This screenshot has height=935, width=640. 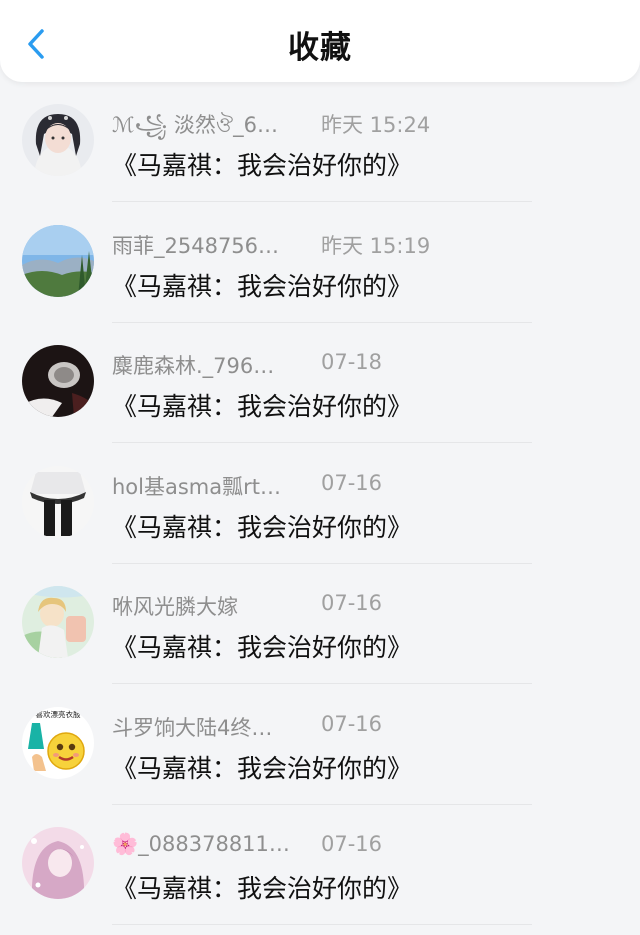 I want to click on landscape-avatar-icon, so click(x=58, y=260).